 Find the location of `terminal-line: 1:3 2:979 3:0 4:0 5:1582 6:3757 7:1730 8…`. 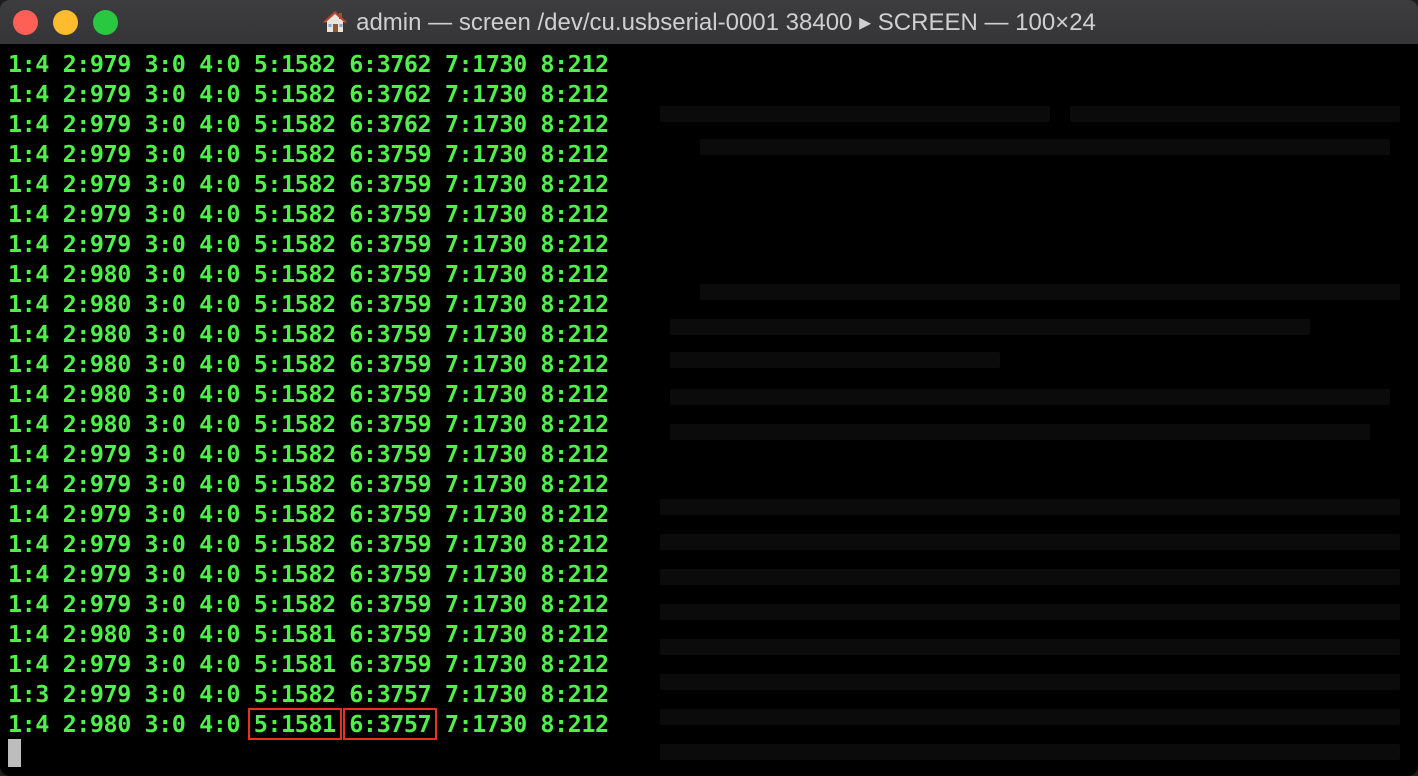

terminal-line: 1:3 2:979 3:0 4:0 5:1582 6:3757 7:1730 8… is located at coordinates (308, 694).